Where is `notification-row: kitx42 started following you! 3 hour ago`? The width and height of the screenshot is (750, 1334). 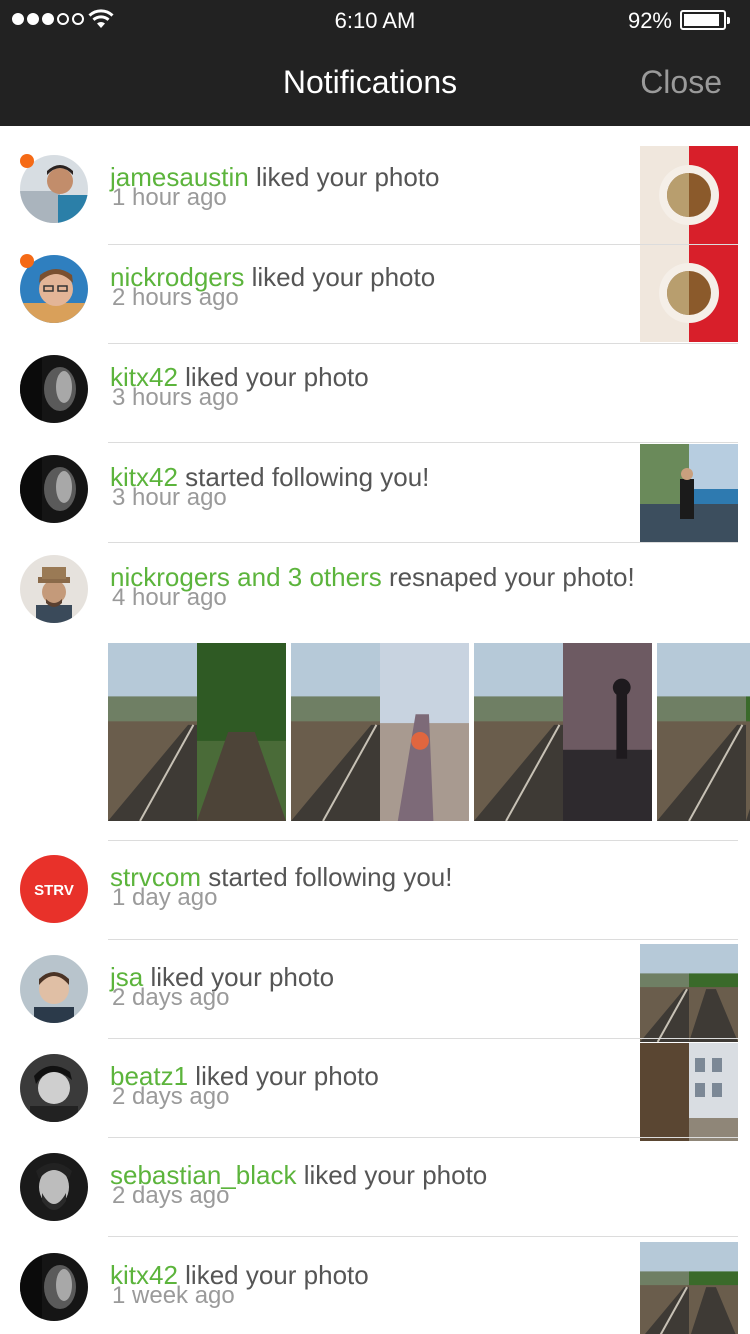
notification-row: kitx42 started following you! 3 hour ago is located at coordinates (375, 484).